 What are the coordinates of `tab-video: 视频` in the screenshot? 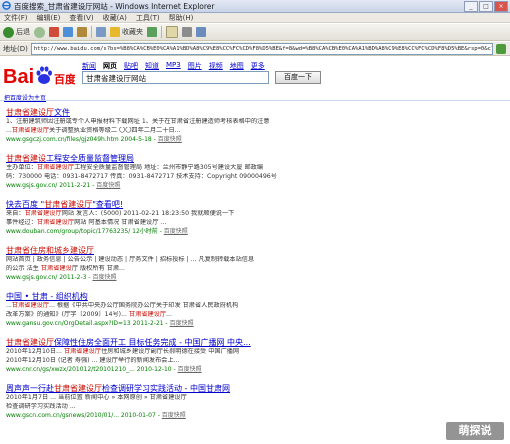 It's located at (216, 66).